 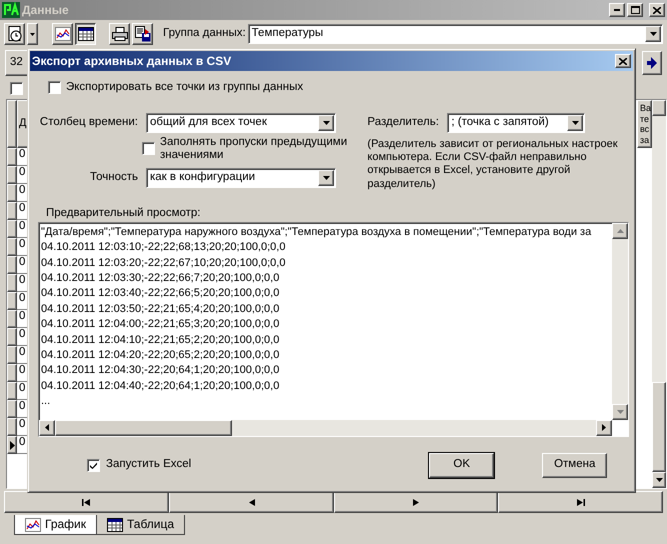 I want to click on column-header-text: за, so click(x=645, y=139).